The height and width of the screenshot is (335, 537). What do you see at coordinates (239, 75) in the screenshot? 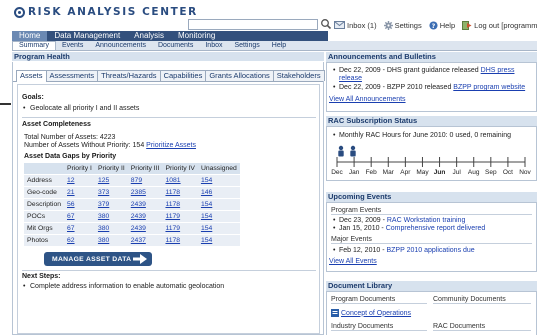
I see `tab-grants-allocations: Grants Allocations` at bounding box center [239, 75].